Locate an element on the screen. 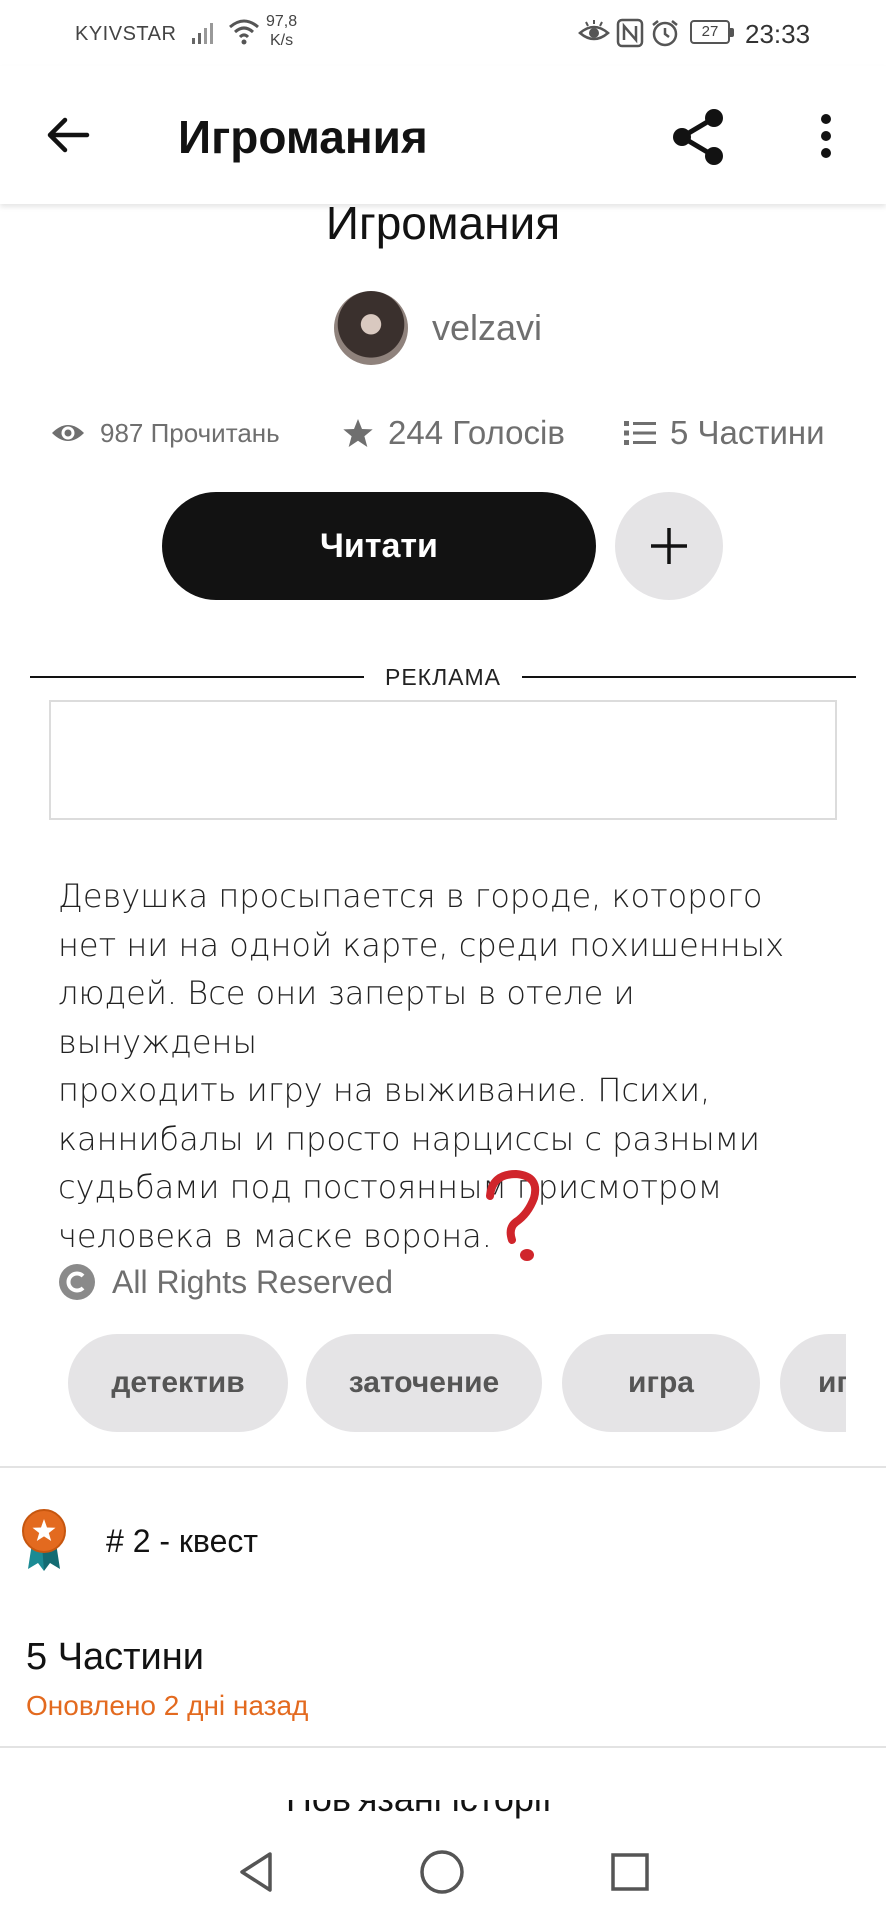 The height and width of the screenshot is (1920, 886). related-section-title: Пов'язані історії is located at coordinates (451, 1811).